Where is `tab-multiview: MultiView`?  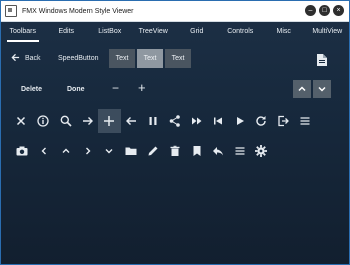 tab-multiview: MultiView is located at coordinates (328, 32).